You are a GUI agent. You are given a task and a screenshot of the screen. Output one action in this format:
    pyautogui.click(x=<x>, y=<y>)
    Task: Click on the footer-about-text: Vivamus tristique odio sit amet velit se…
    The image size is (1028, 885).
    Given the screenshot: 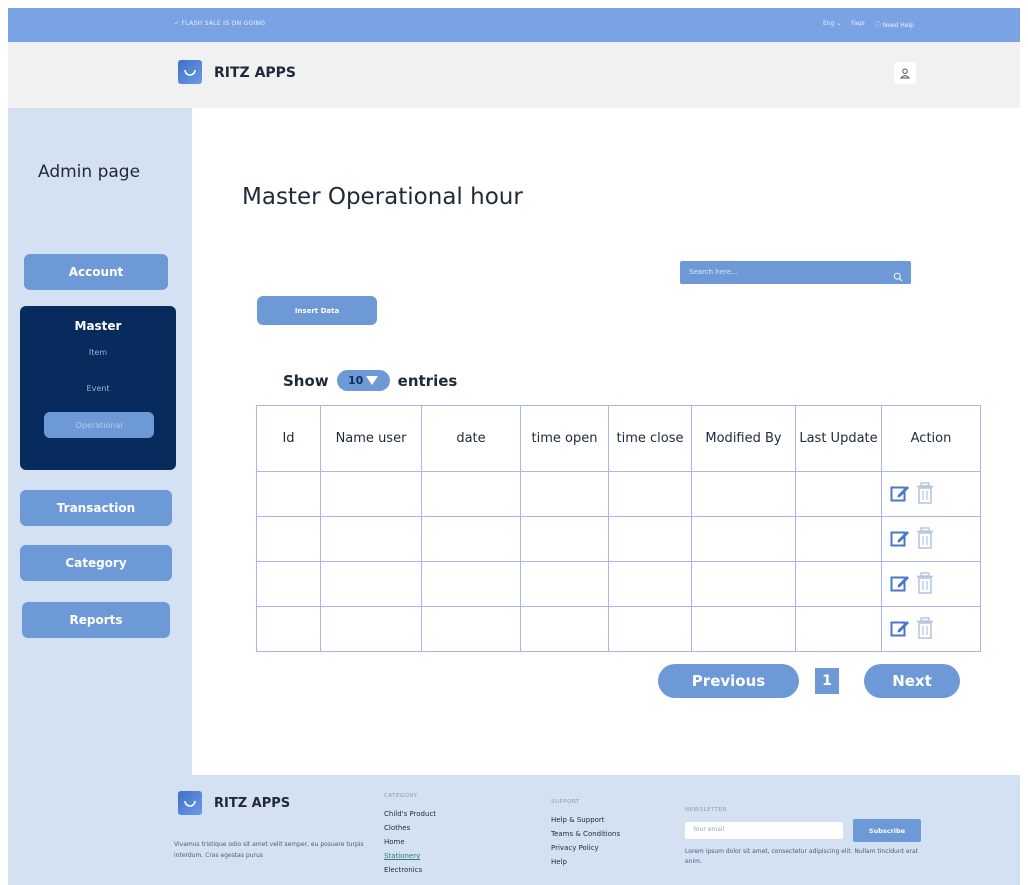 What is the action you would take?
    pyautogui.click(x=269, y=850)
    